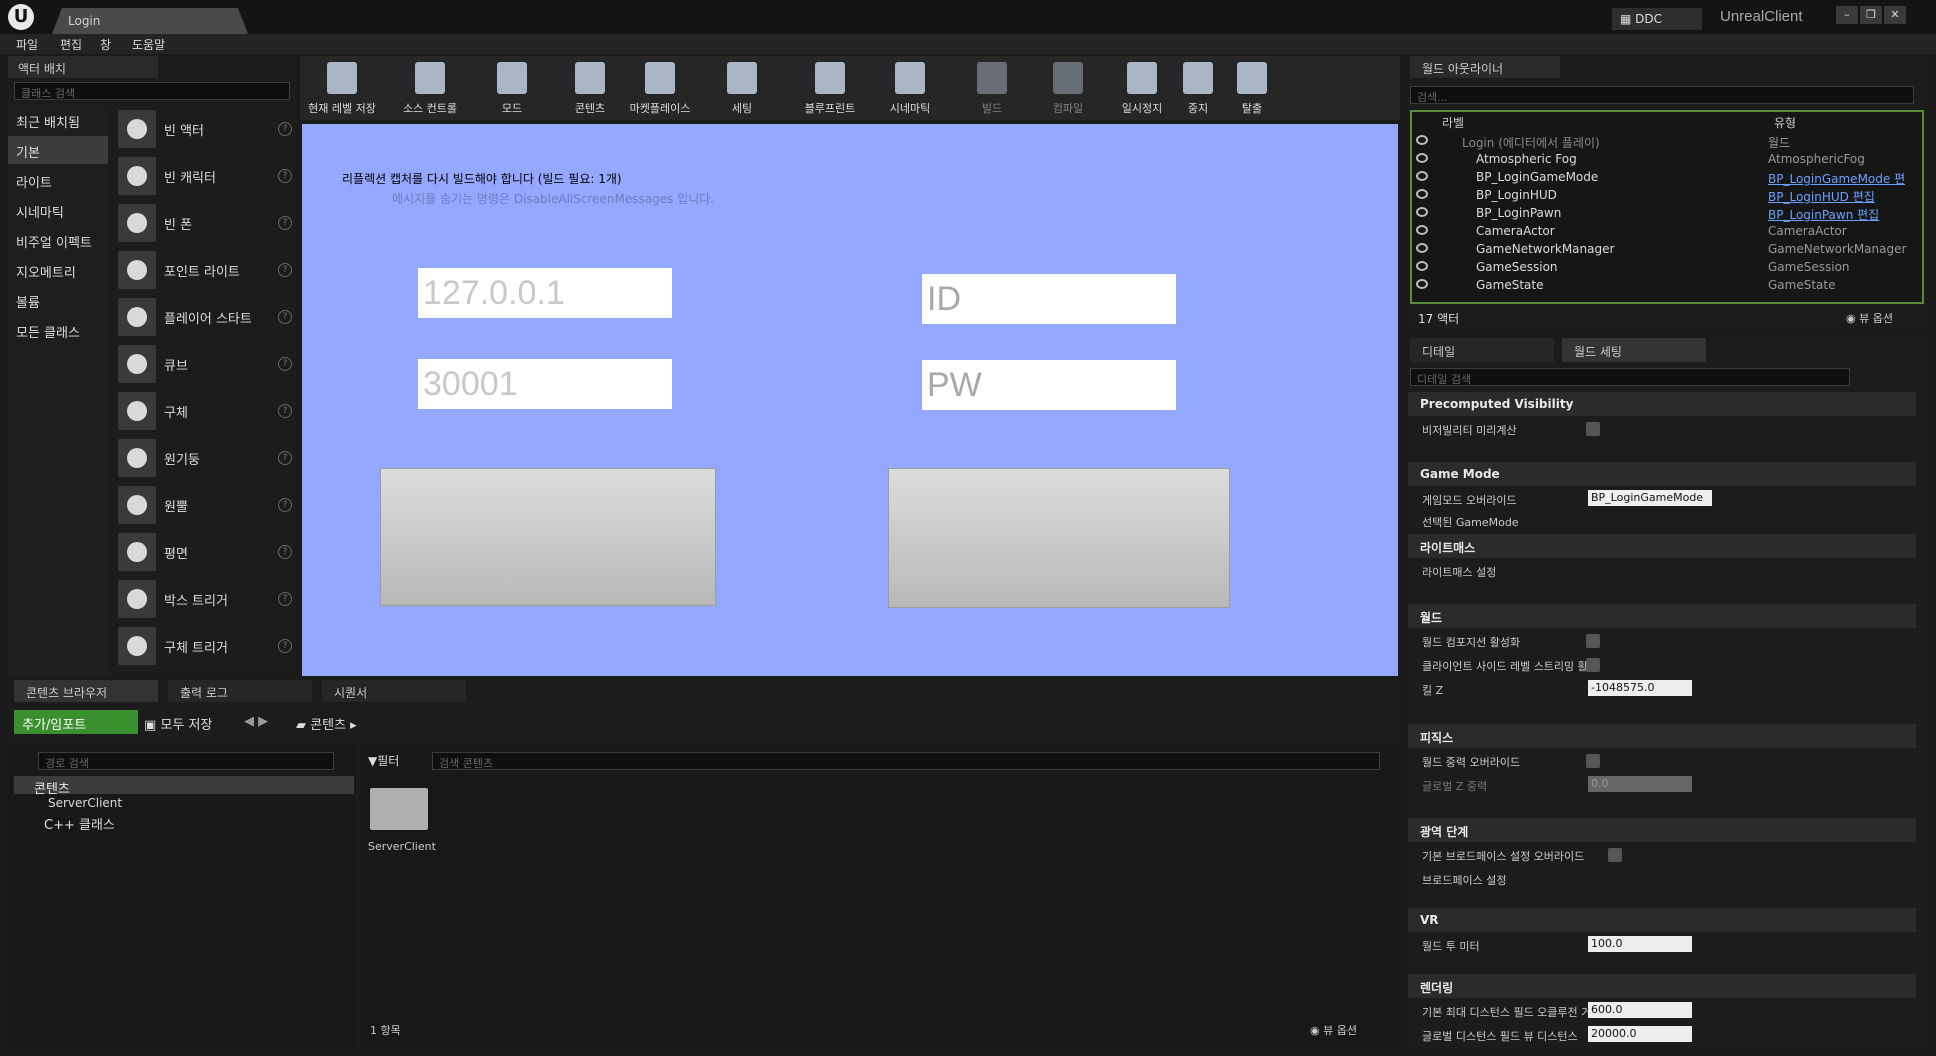  What do you see at coordinates (1667, 231) in the screenshot?
I see `outliner-row: CameraActor CameraActor` at bounding box center [1667, 231].